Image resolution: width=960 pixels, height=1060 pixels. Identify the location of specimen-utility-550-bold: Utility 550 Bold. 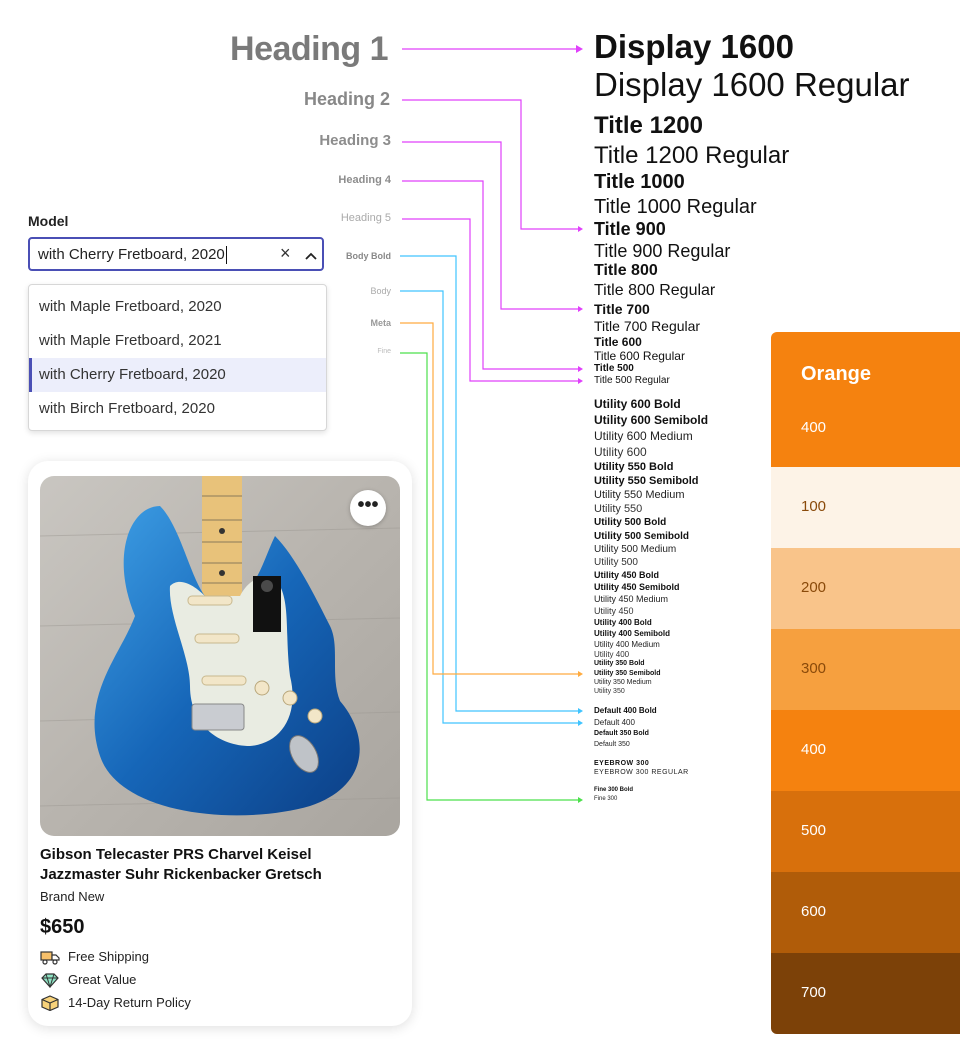
(634, 467).